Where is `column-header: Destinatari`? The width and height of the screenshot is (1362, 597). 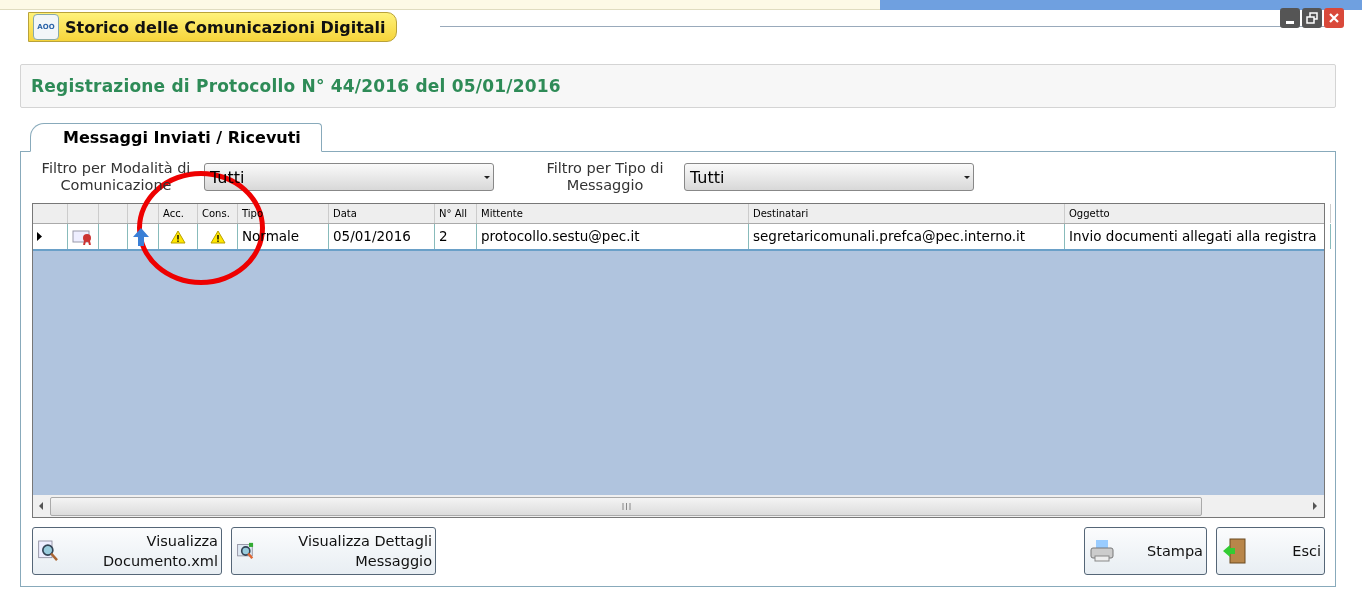
column-header: Destinatari is located at coordinates (907, 213).